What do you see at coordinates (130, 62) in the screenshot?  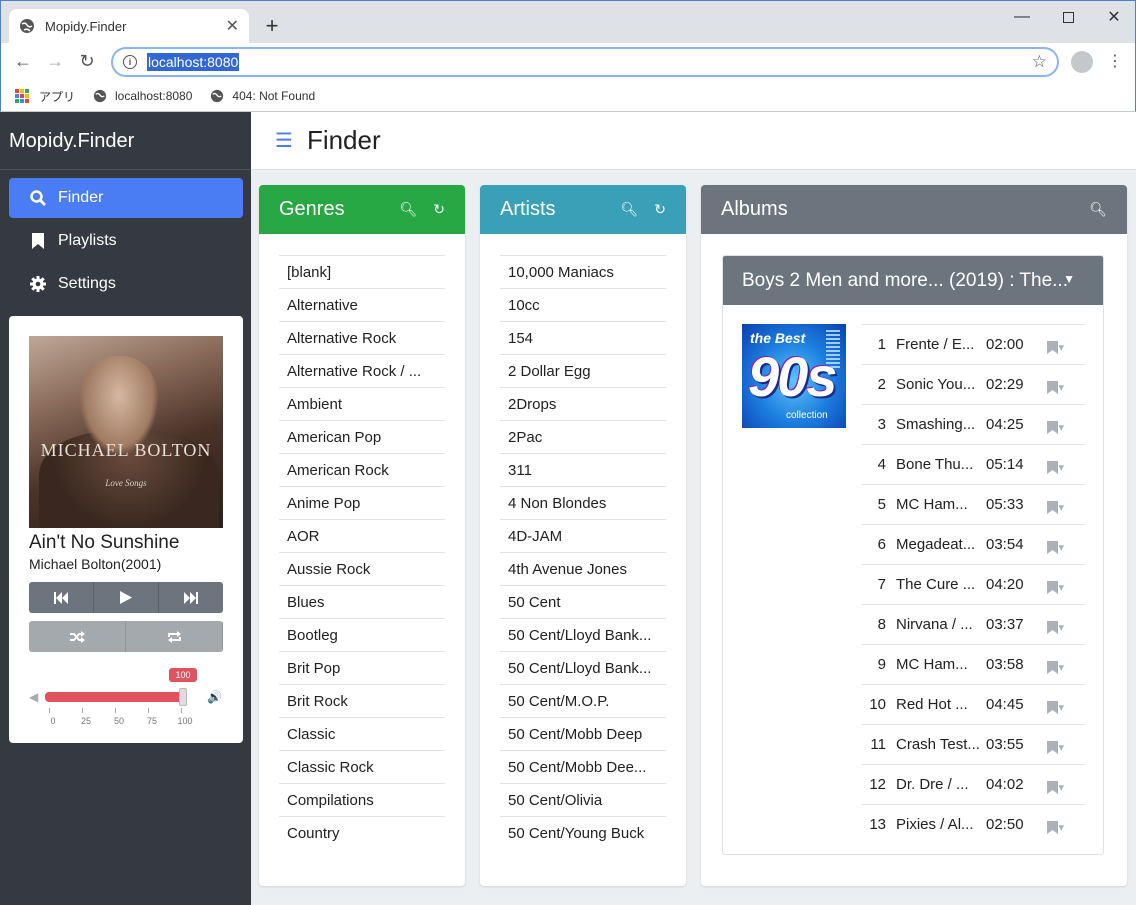 I see `info-icon: i` at bounding box center [130, 62].